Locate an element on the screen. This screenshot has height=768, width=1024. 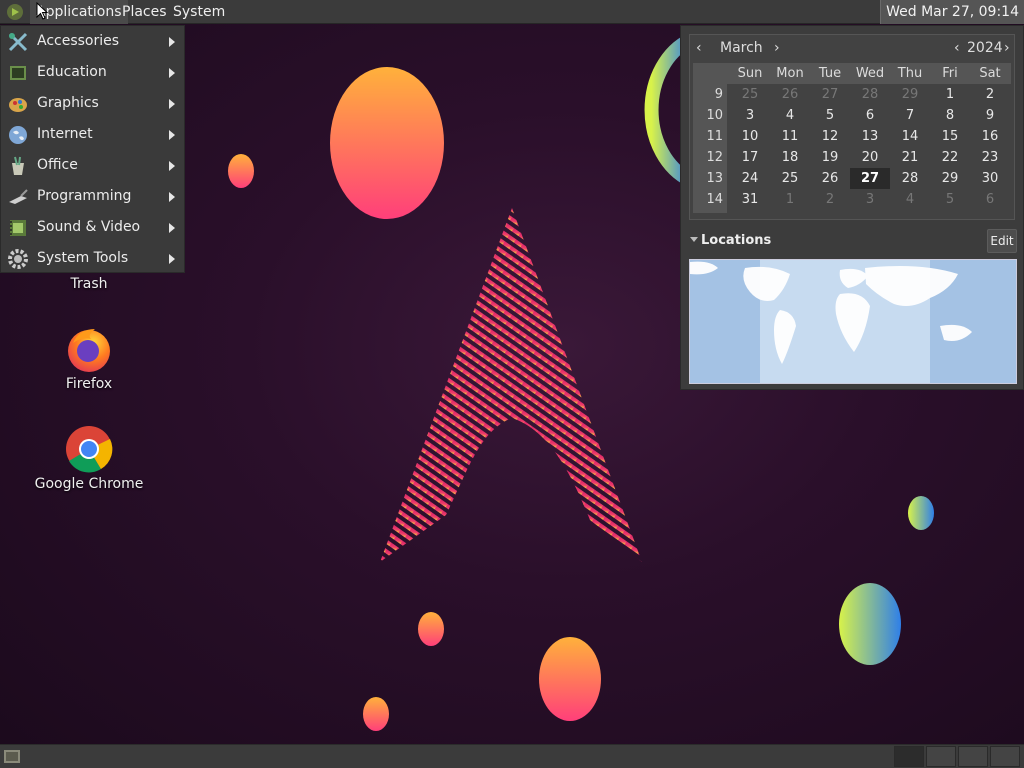
clock: Wed Mar 27, 09:14 is located at coordinates (952, 12).